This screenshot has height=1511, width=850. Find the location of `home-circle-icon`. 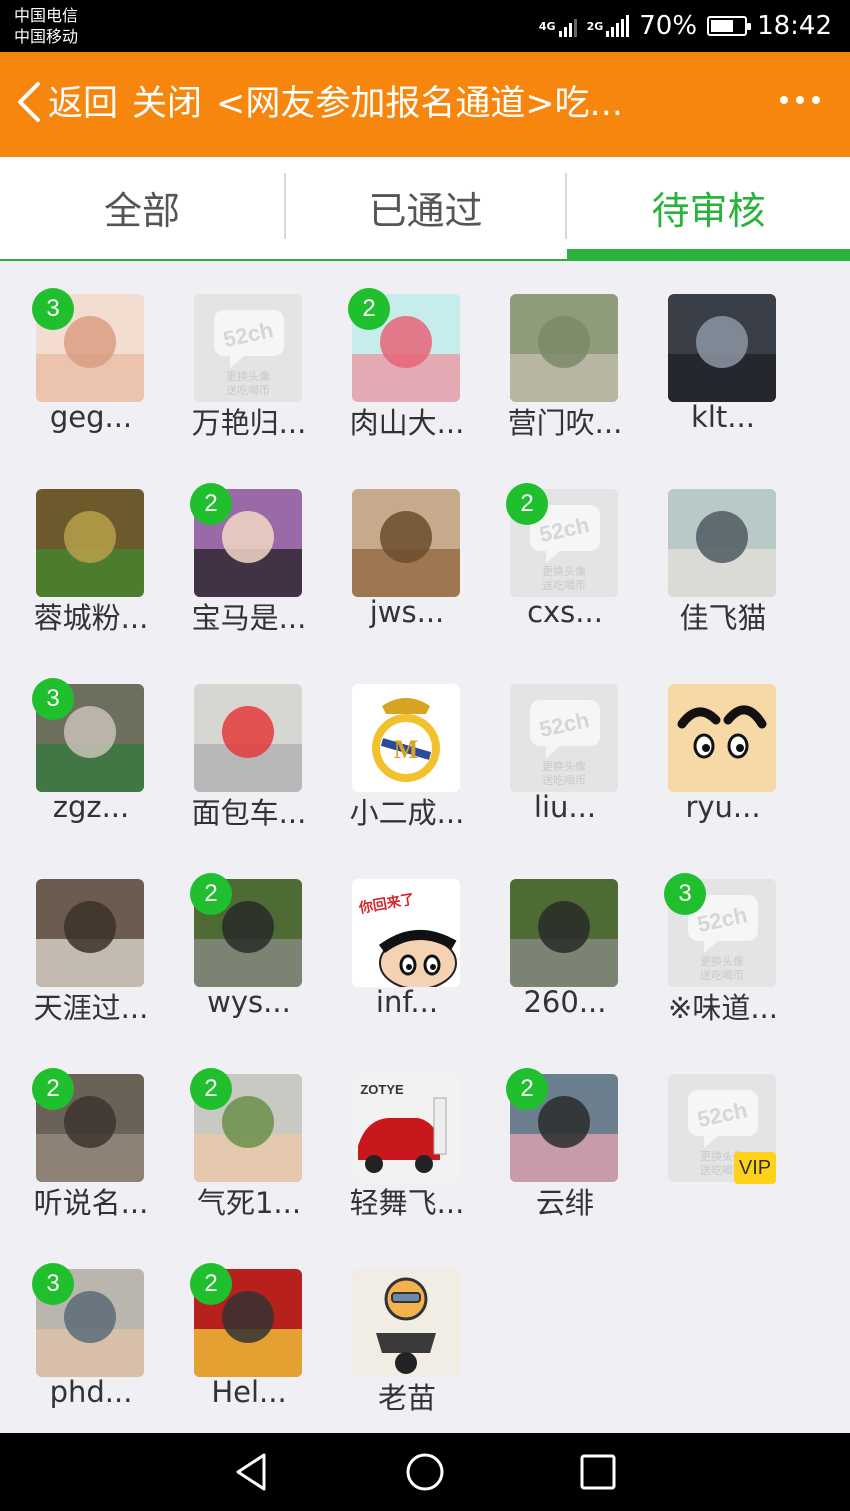

home-circle-icon is located at coordinates (425, 1472).